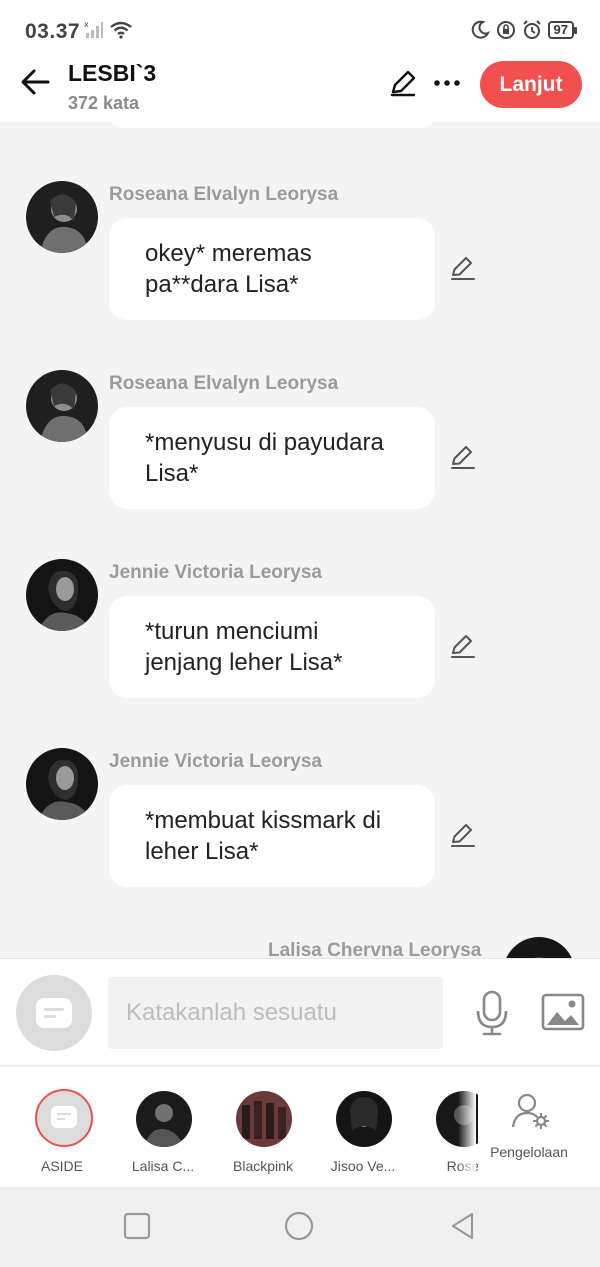  I want to click on character-aside: ASIDE, so click(62, 1127).